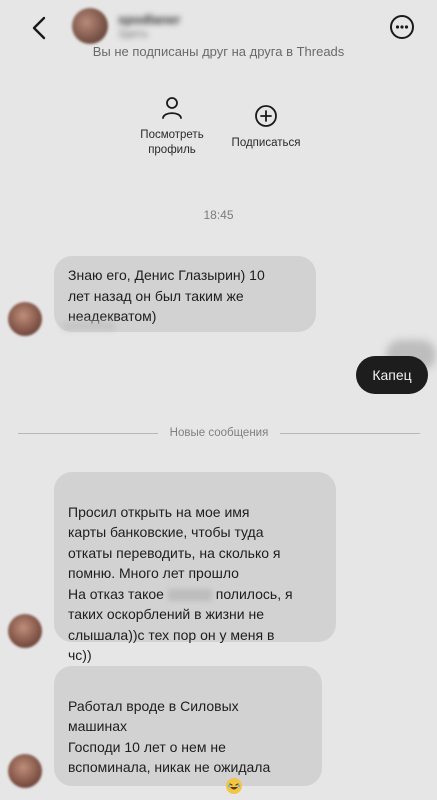 The height and width of the screenshot is (800, 437). I want to click on divider-line-left, so click(88, 433).